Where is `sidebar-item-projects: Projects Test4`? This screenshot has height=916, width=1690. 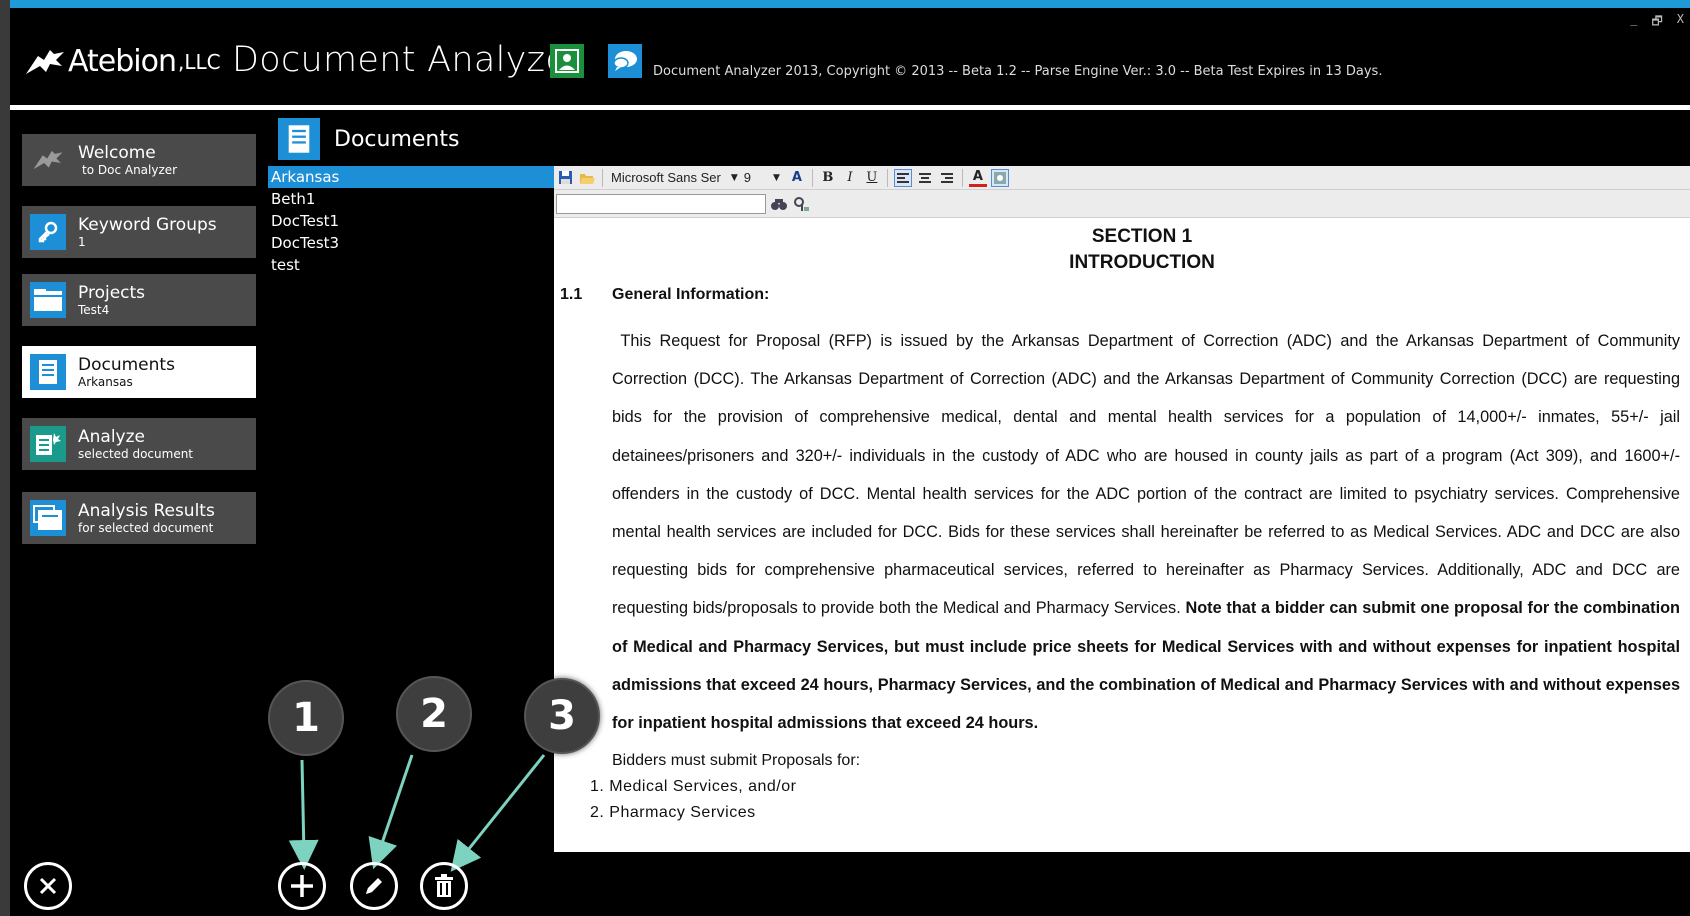
sidebar-item-projects: Projects Test4 is located at coordinates (139, 300).